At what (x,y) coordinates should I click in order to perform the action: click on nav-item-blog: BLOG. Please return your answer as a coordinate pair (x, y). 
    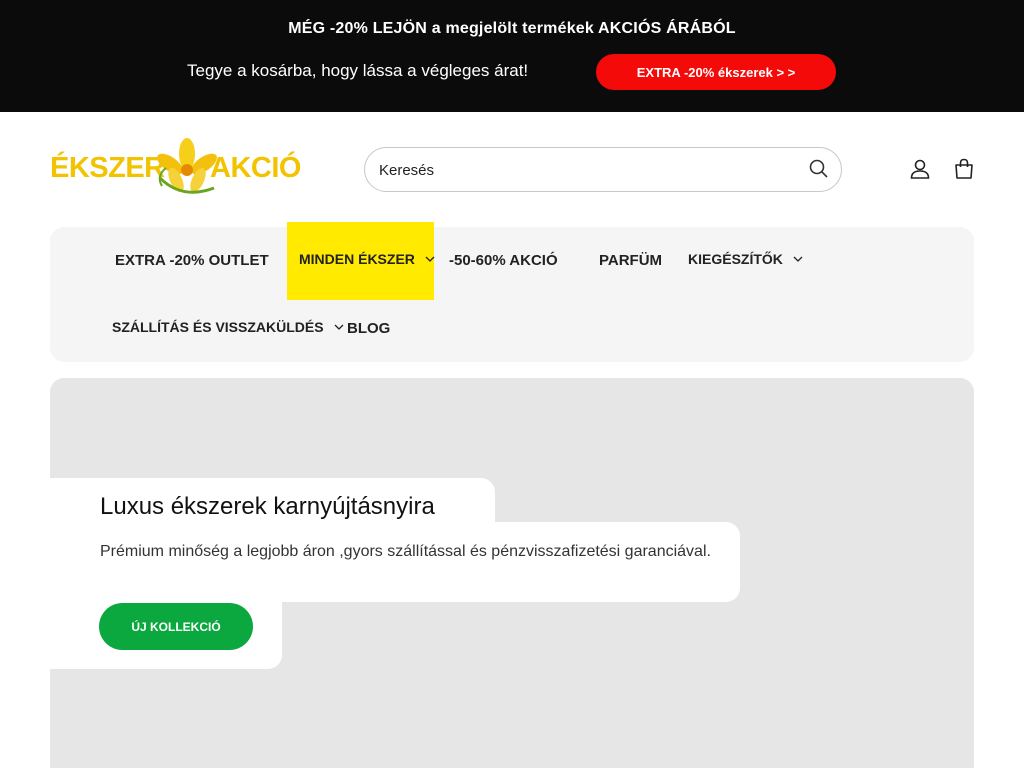
    Looking at the image, I should click on (368, 328).